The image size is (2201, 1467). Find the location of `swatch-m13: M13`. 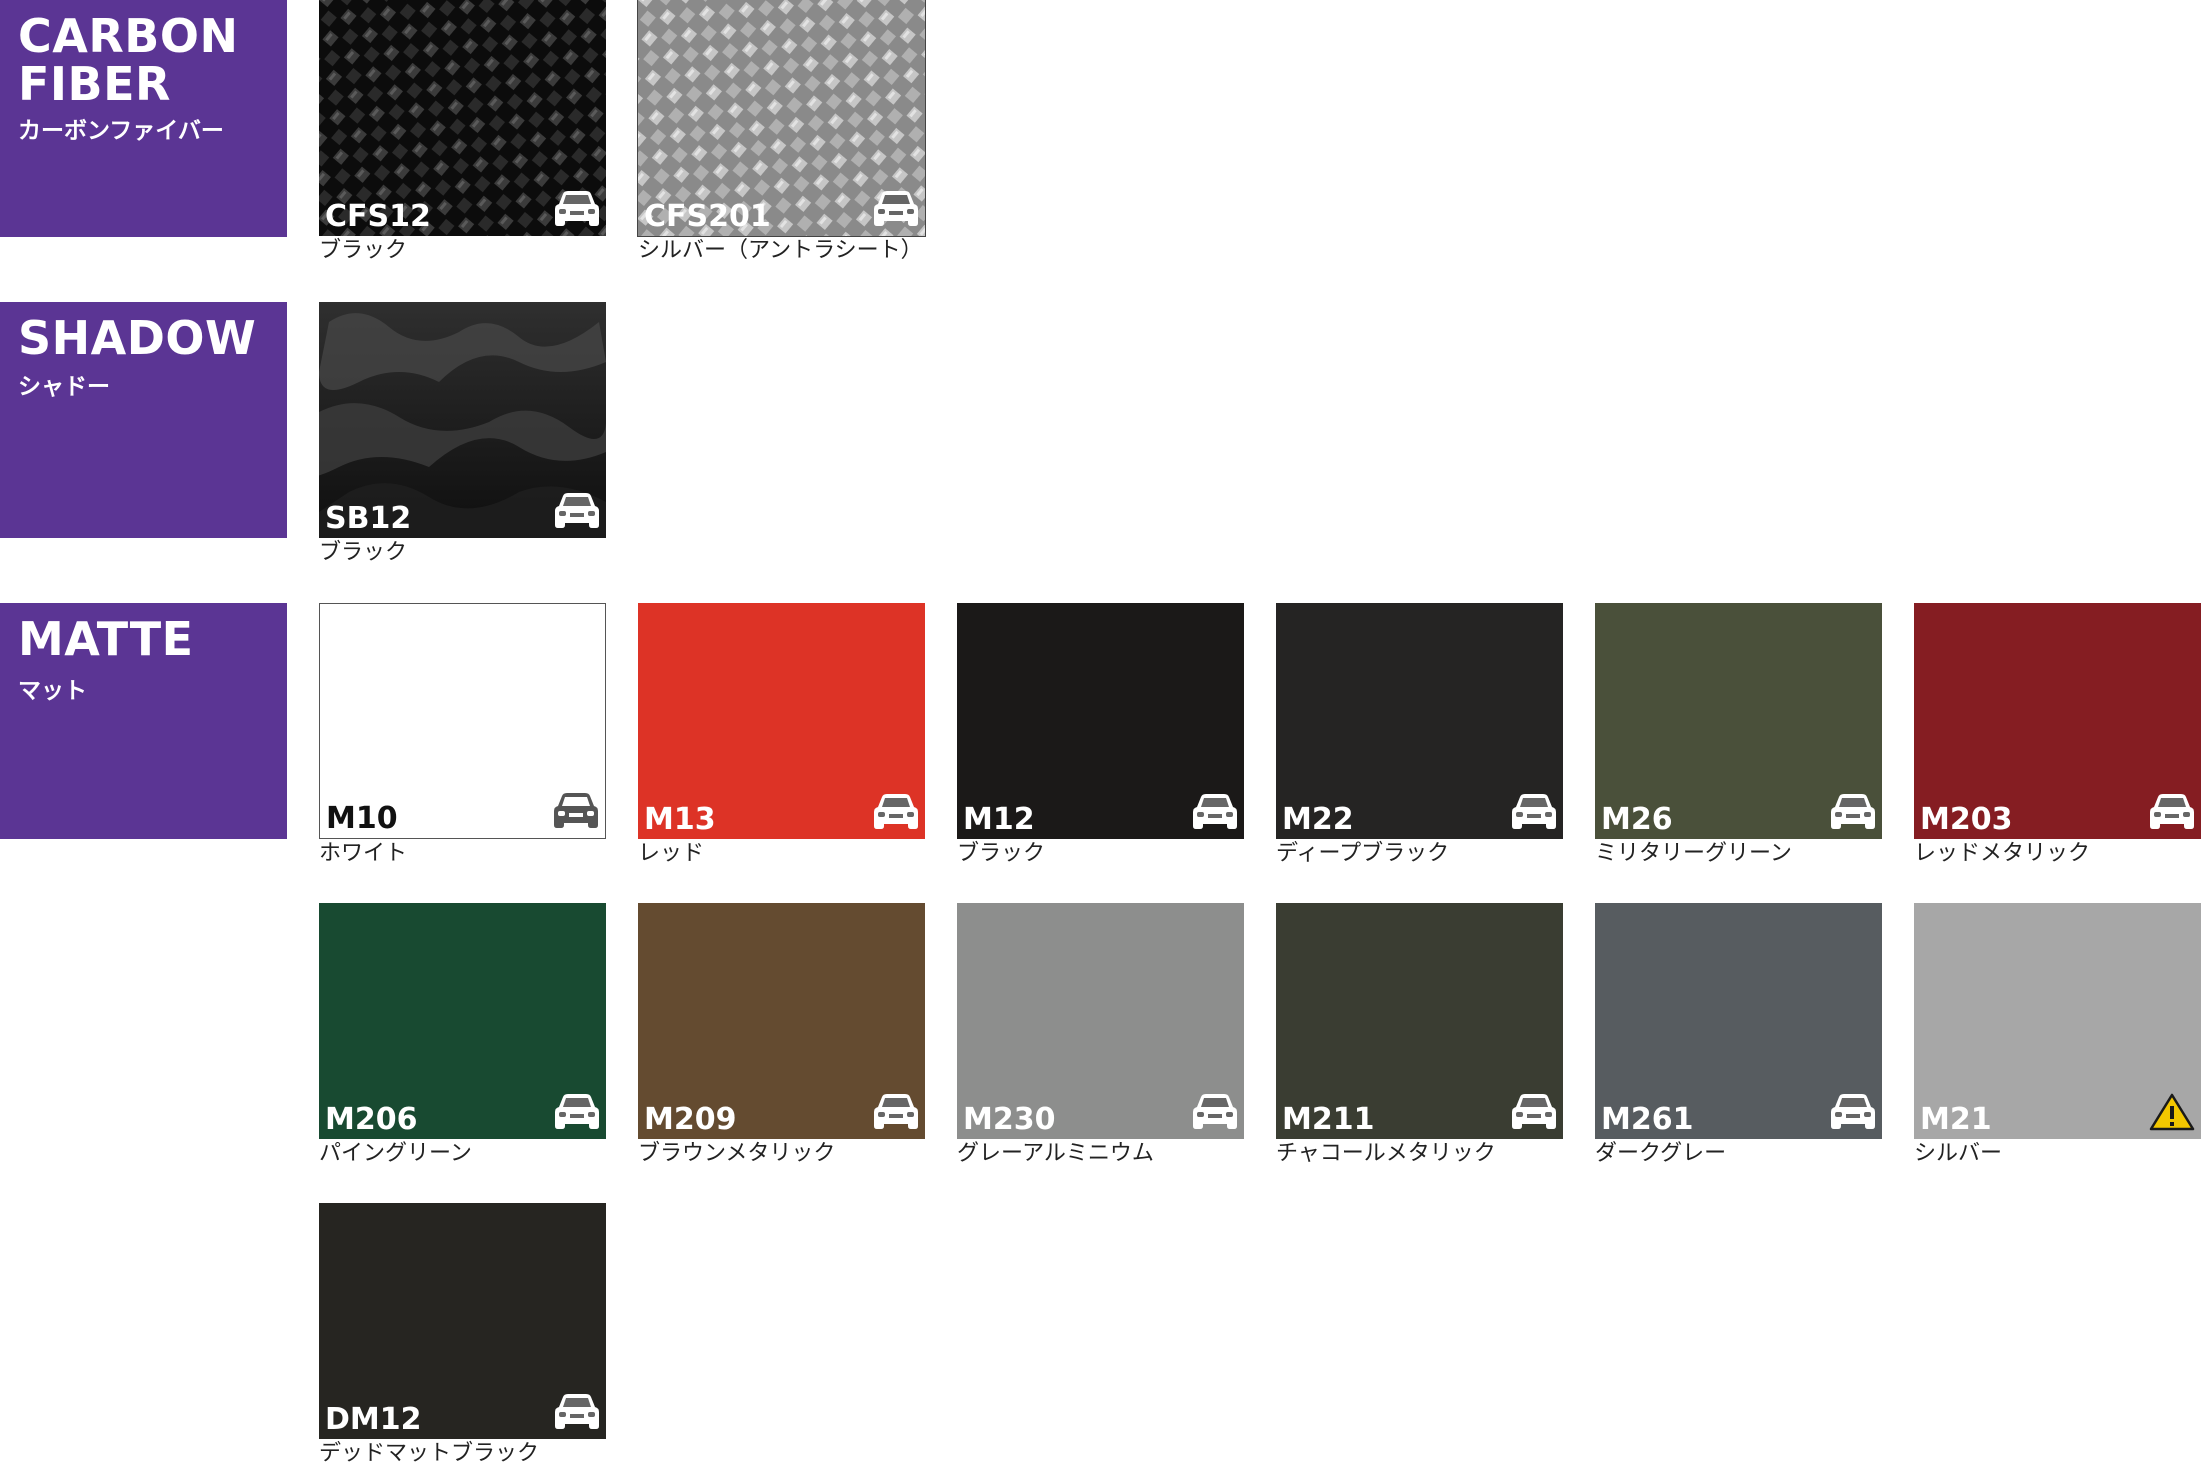

swatch-m13: M13 is located at coordinates (781, 721).